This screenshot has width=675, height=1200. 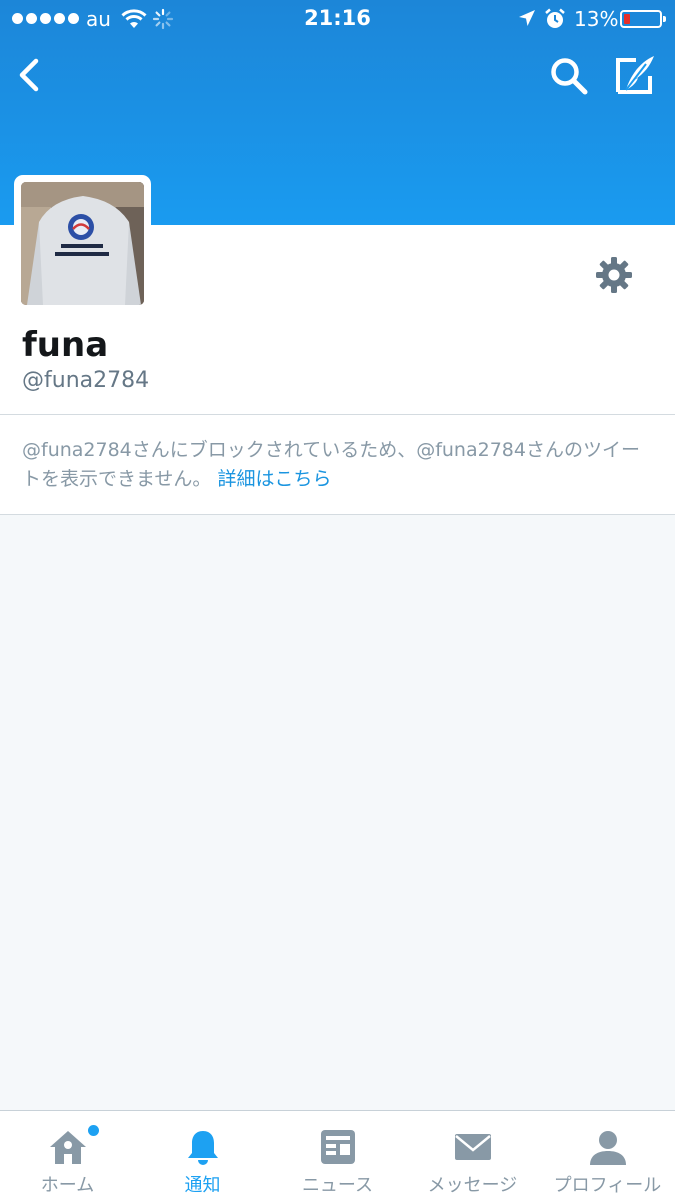 I want to click on status-bar: au 21:16 13%, so click(x=337, y=20).